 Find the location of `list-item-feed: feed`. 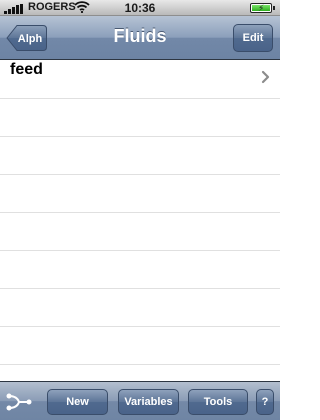

list-item-feed: feed is located at coordinates (140, 80).